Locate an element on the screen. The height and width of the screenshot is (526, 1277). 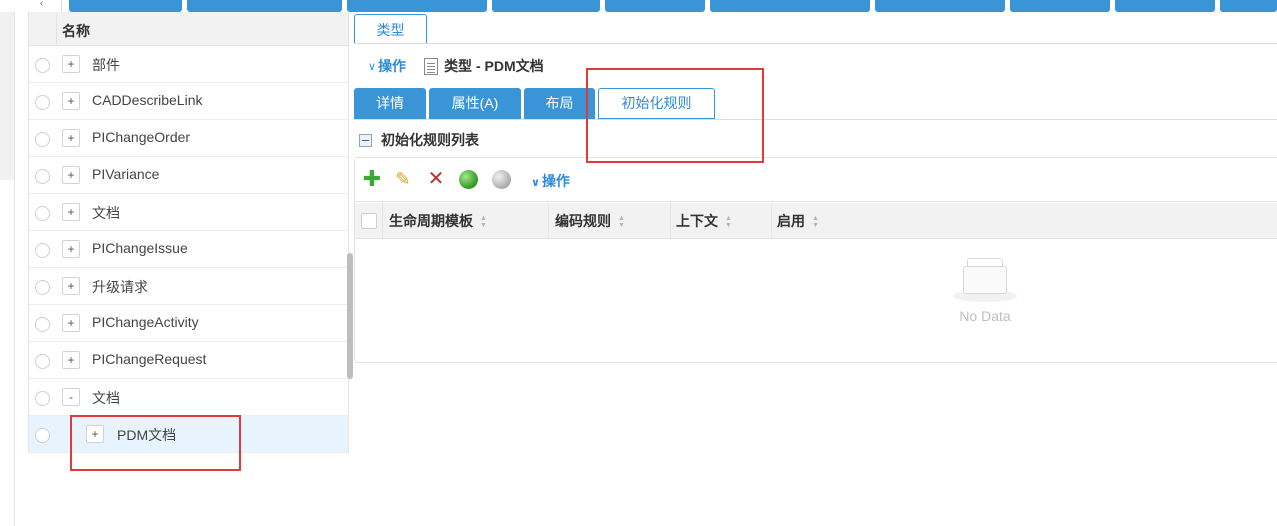
tree-row: + CADDescribeLink is located at coordinates (188, 101).